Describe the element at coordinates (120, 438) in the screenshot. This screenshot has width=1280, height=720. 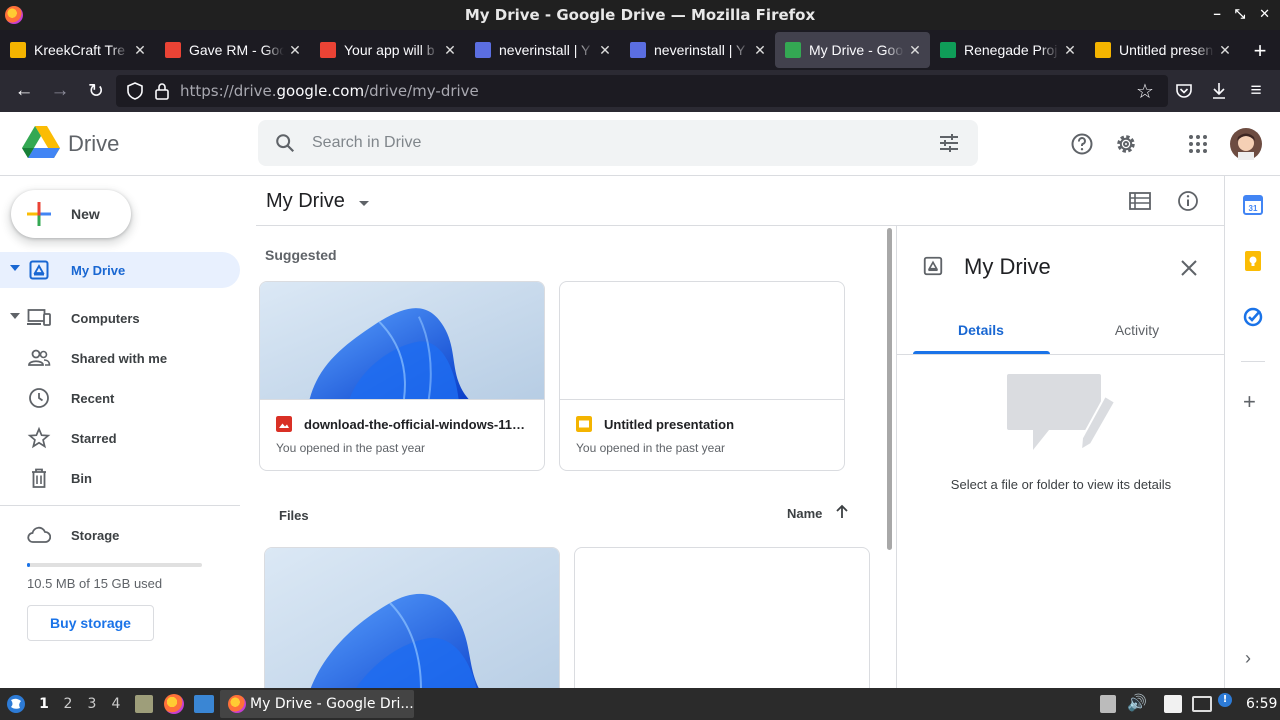
I see `sidebar-item-starred: Starred` at that location.